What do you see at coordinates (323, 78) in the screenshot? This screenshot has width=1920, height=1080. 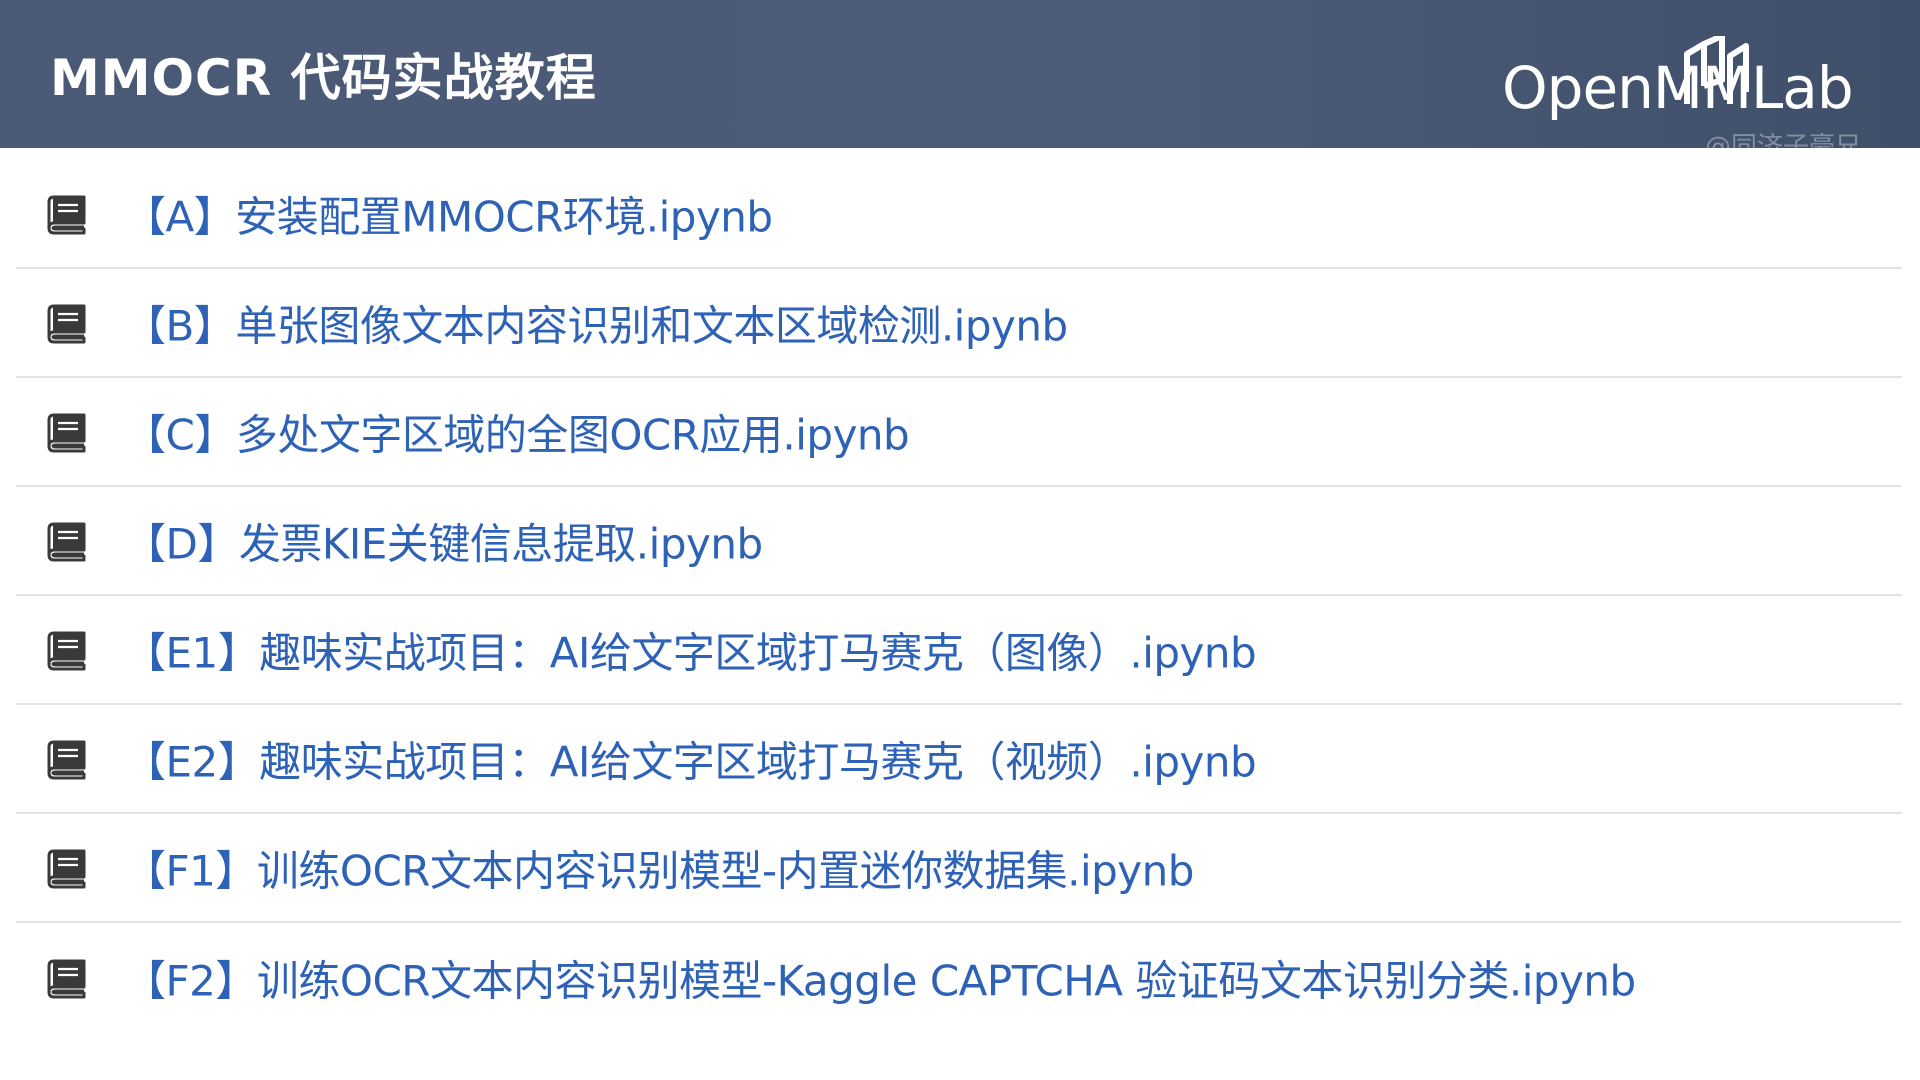 I see `page-title: MMOCR 代码实战教程` at bounding box center [323, 78].